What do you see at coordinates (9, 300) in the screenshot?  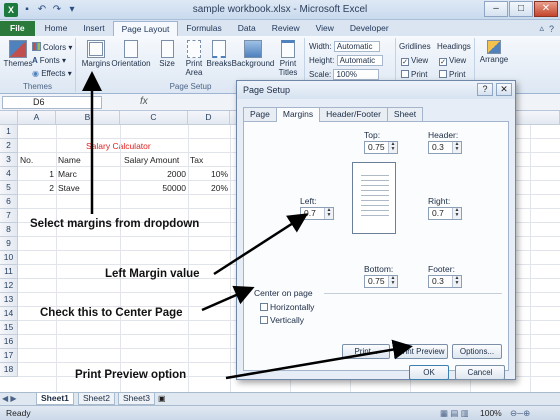 I see `row-header: 13` at bounding box center [9, 300].